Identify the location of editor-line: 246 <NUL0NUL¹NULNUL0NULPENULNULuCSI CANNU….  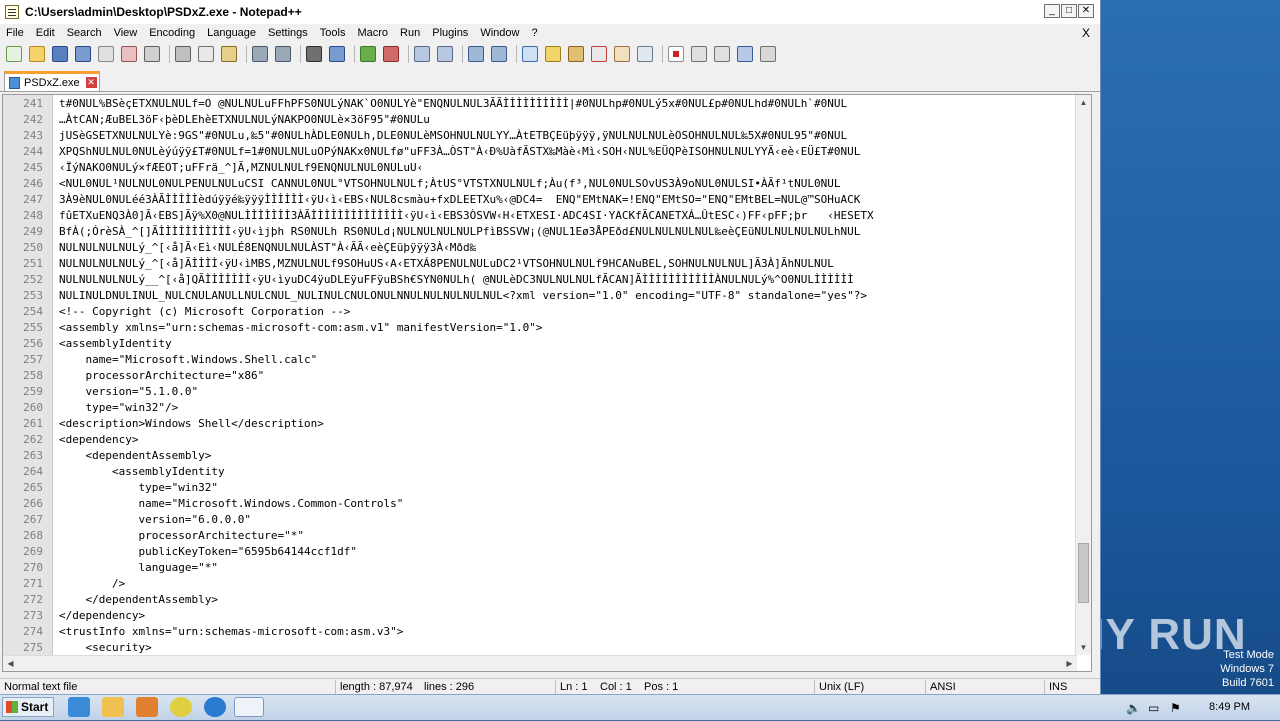
(541, 184).